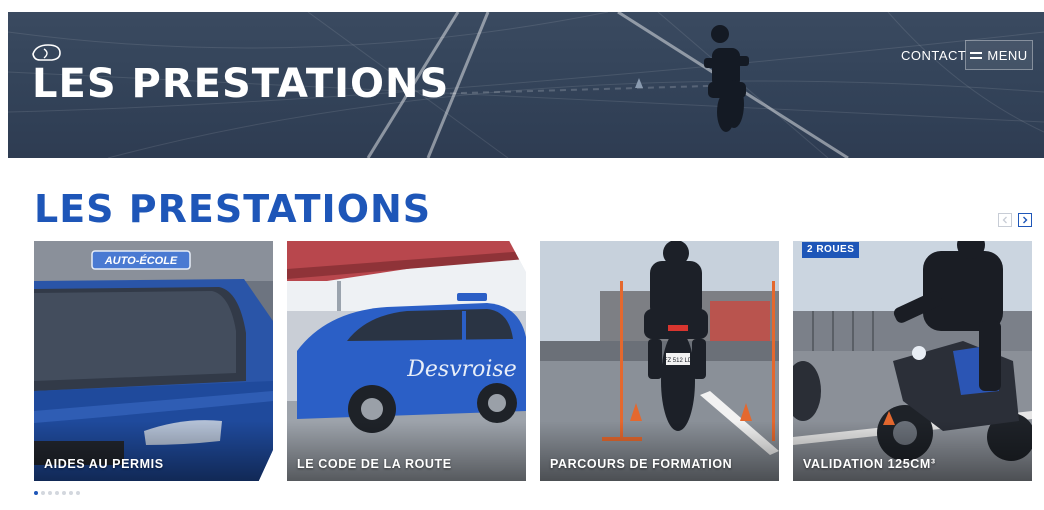 Image resolution: width=1044 pixels, height=510 pixels. Describe the element at coordinates (912, 361) in the screenshot. I see `service-card-validation-125cm3: 2 ROUES VALIDATION 125CM³` at that location.